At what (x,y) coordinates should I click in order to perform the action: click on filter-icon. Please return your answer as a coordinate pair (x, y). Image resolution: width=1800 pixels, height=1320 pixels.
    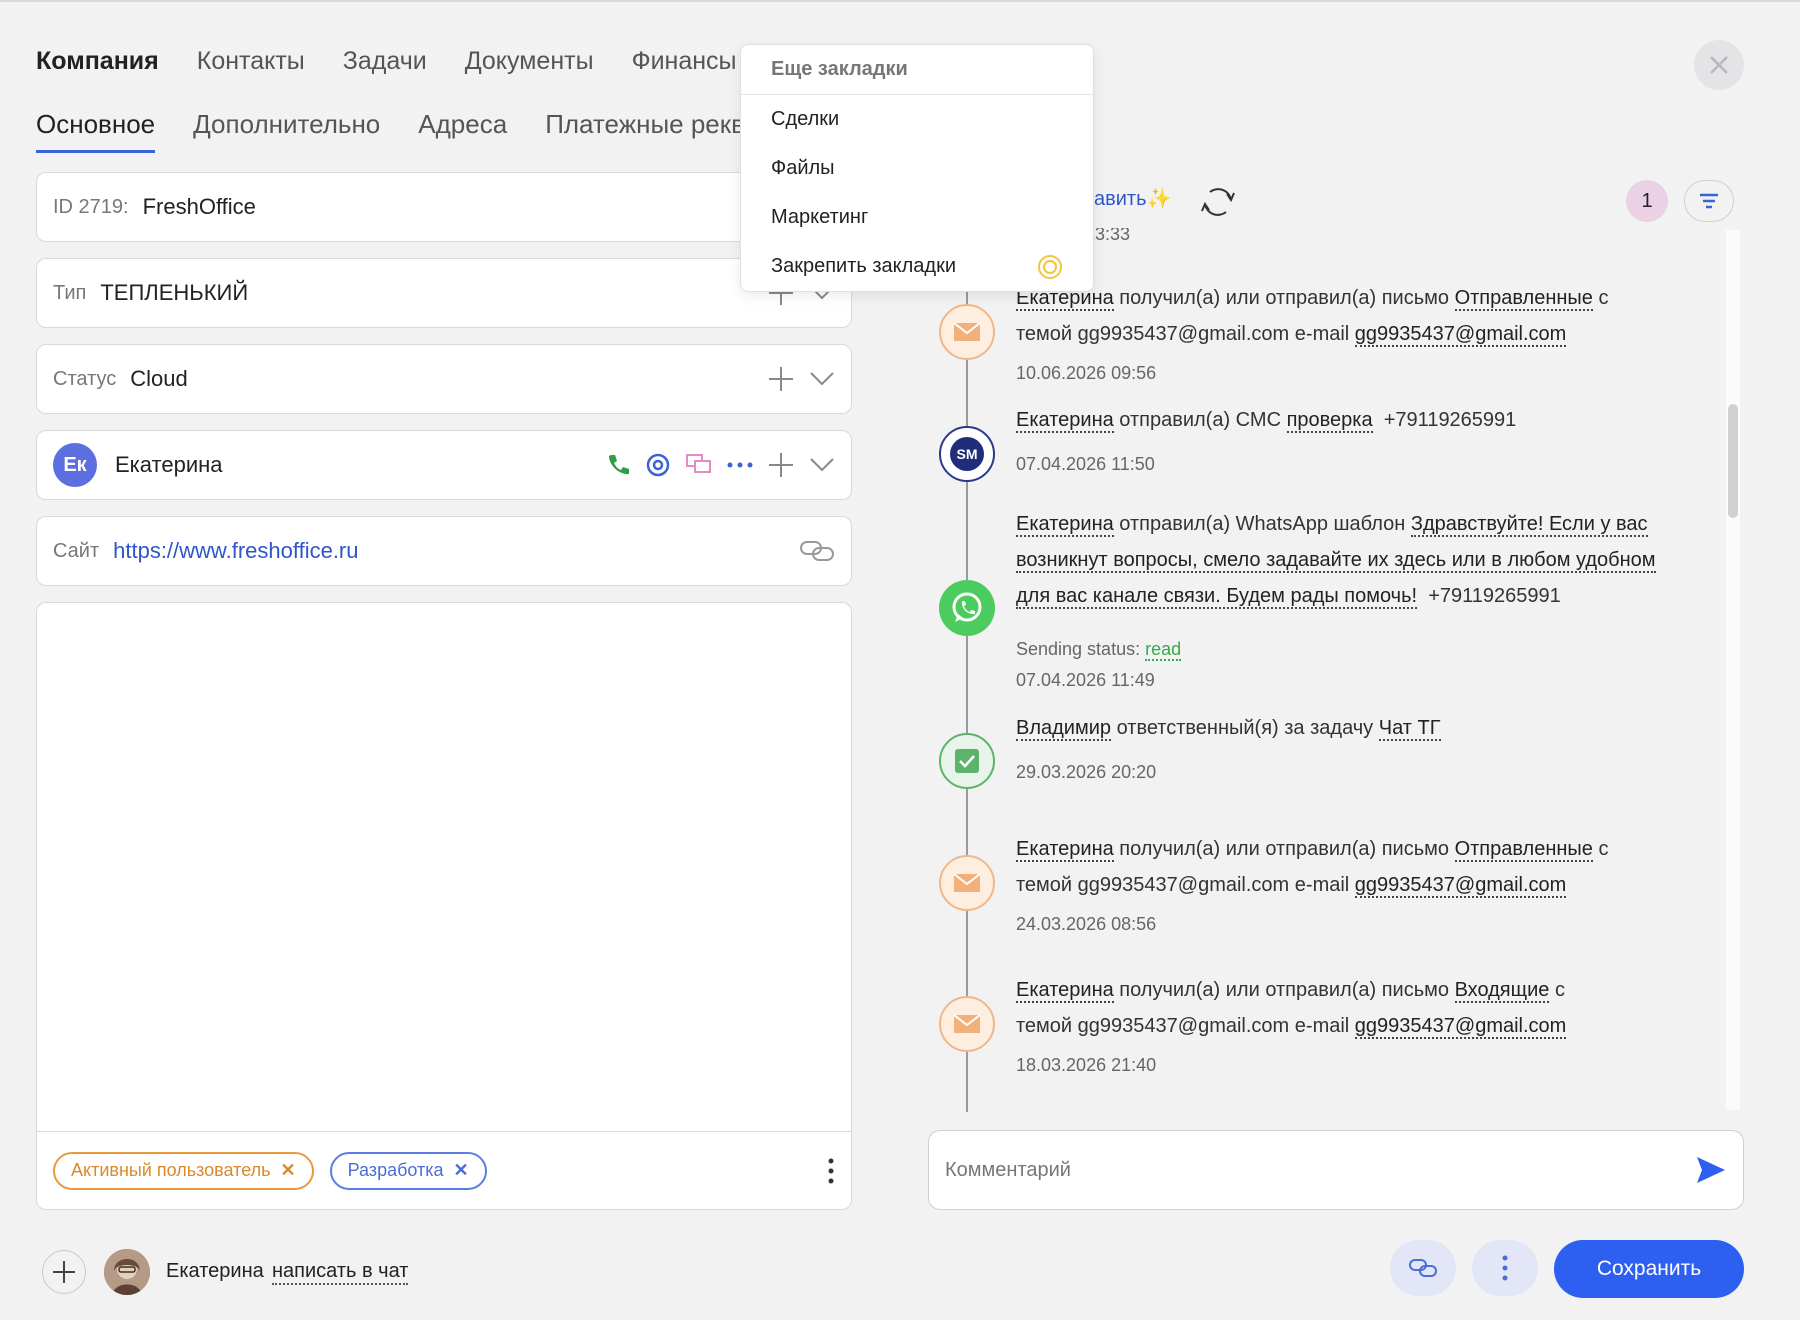
    Looking at the image, I should click on (1709, 201).